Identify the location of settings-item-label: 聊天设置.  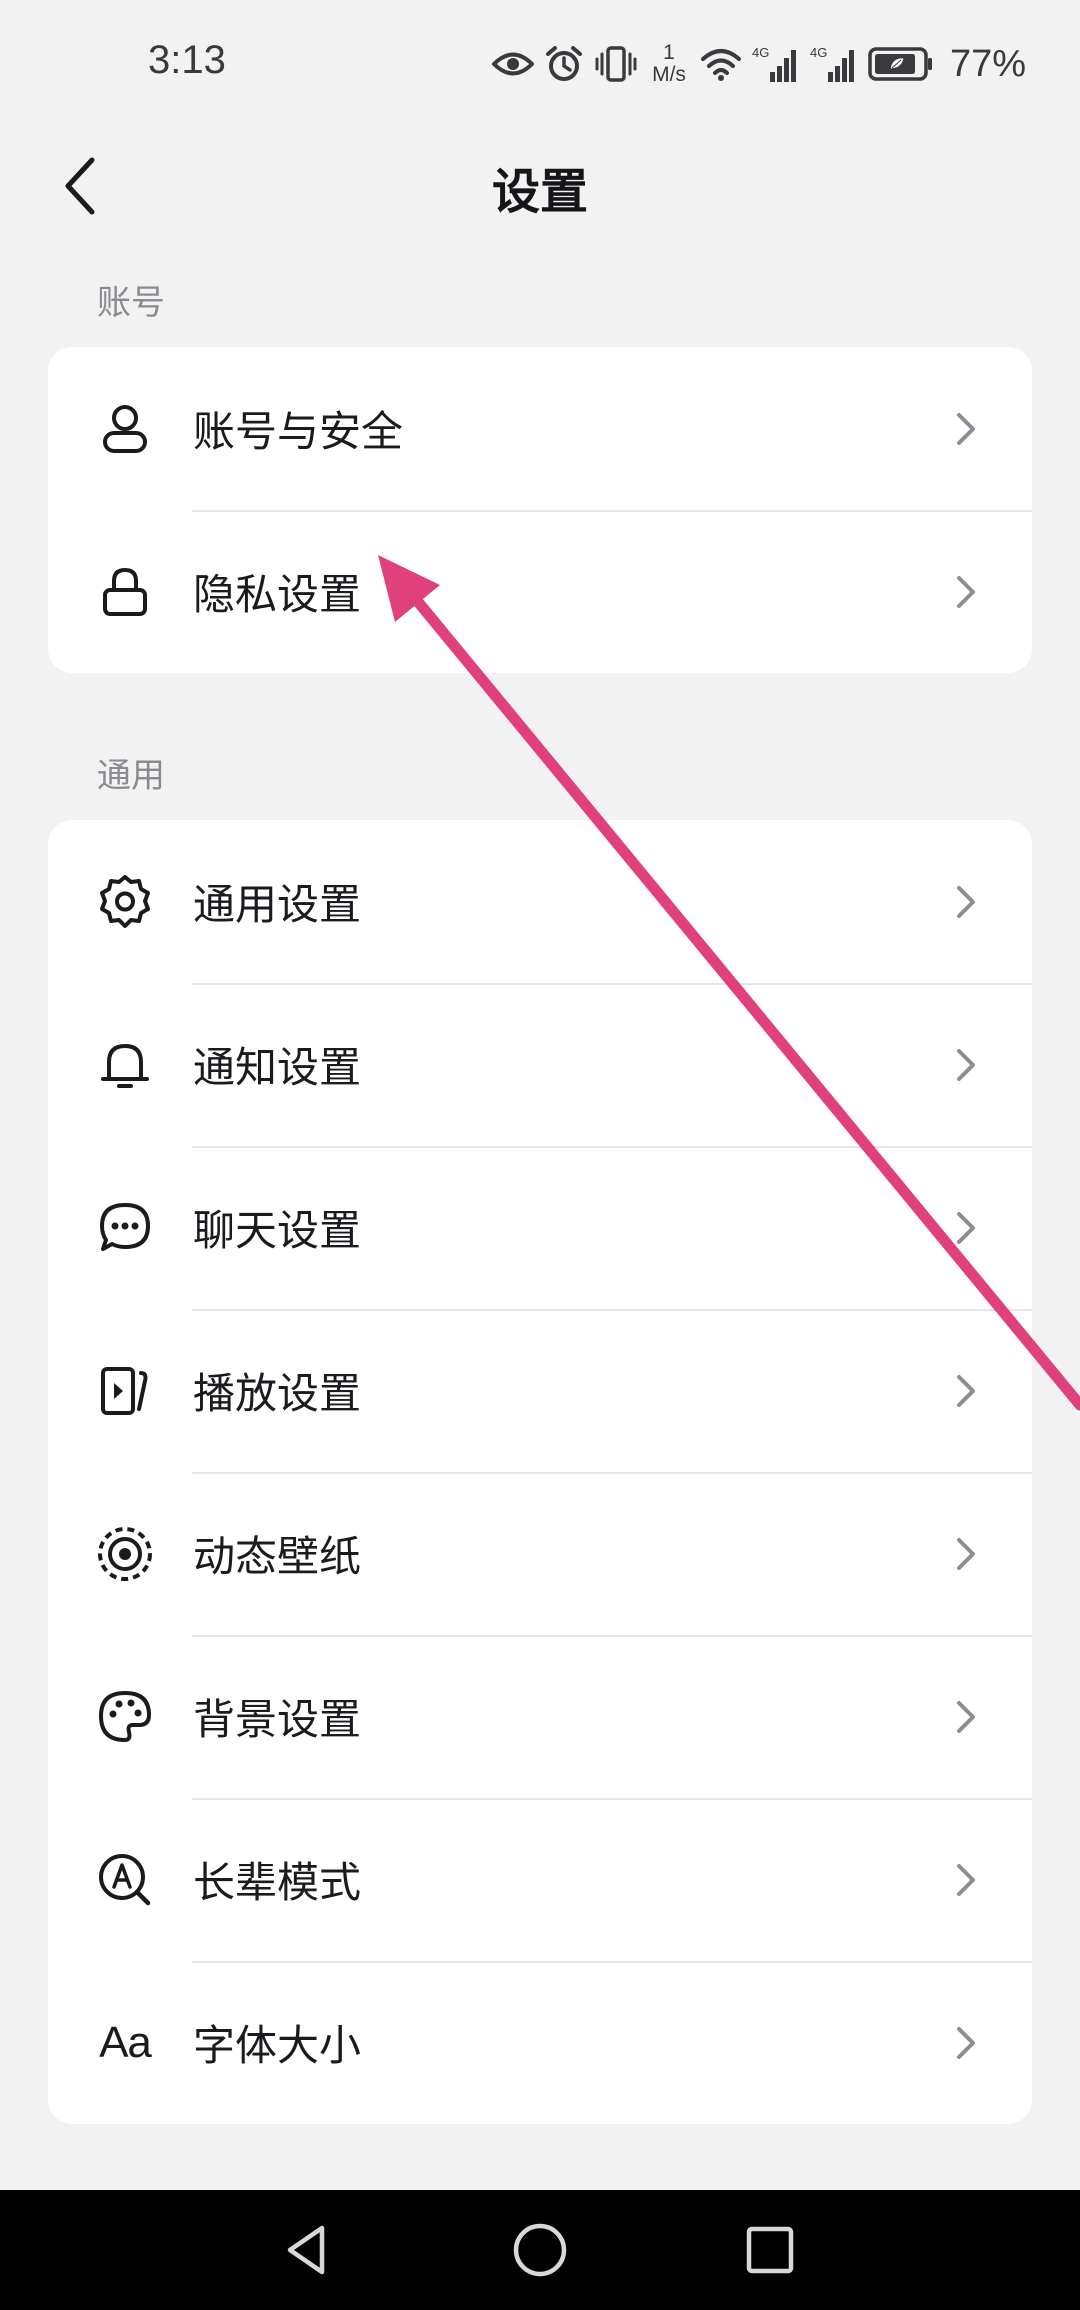
(277, 1230).